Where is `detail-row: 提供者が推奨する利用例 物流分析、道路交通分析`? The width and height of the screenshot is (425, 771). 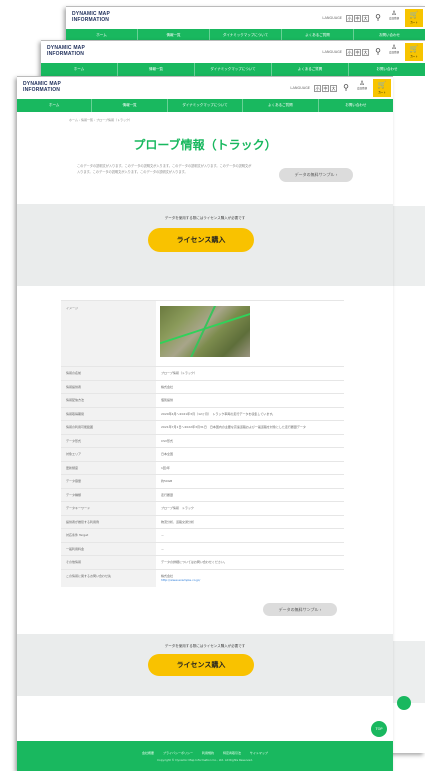 detail-row: 提供者が推奨する利用例 物流分析、道路交通分析 is located at coordinates (202, 521).